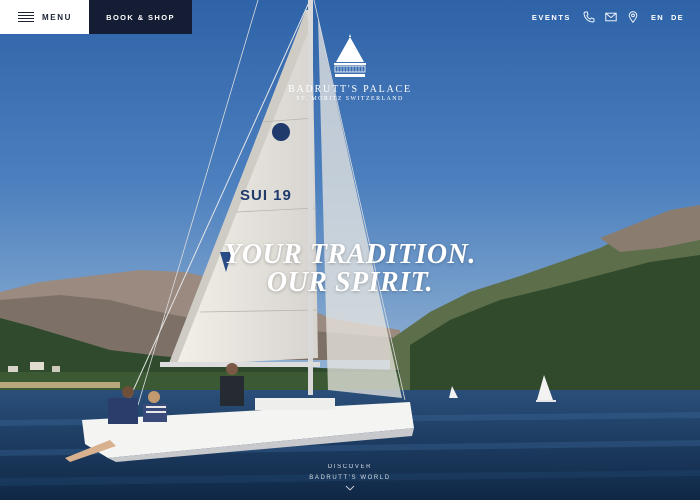 The width and height of the screenshot is (700, 500). What do you see at coordinates (140, 17) in the screenshot?
I see `book-and-shop-button: BOOK & SHOP` at bounding box center [140, 17].